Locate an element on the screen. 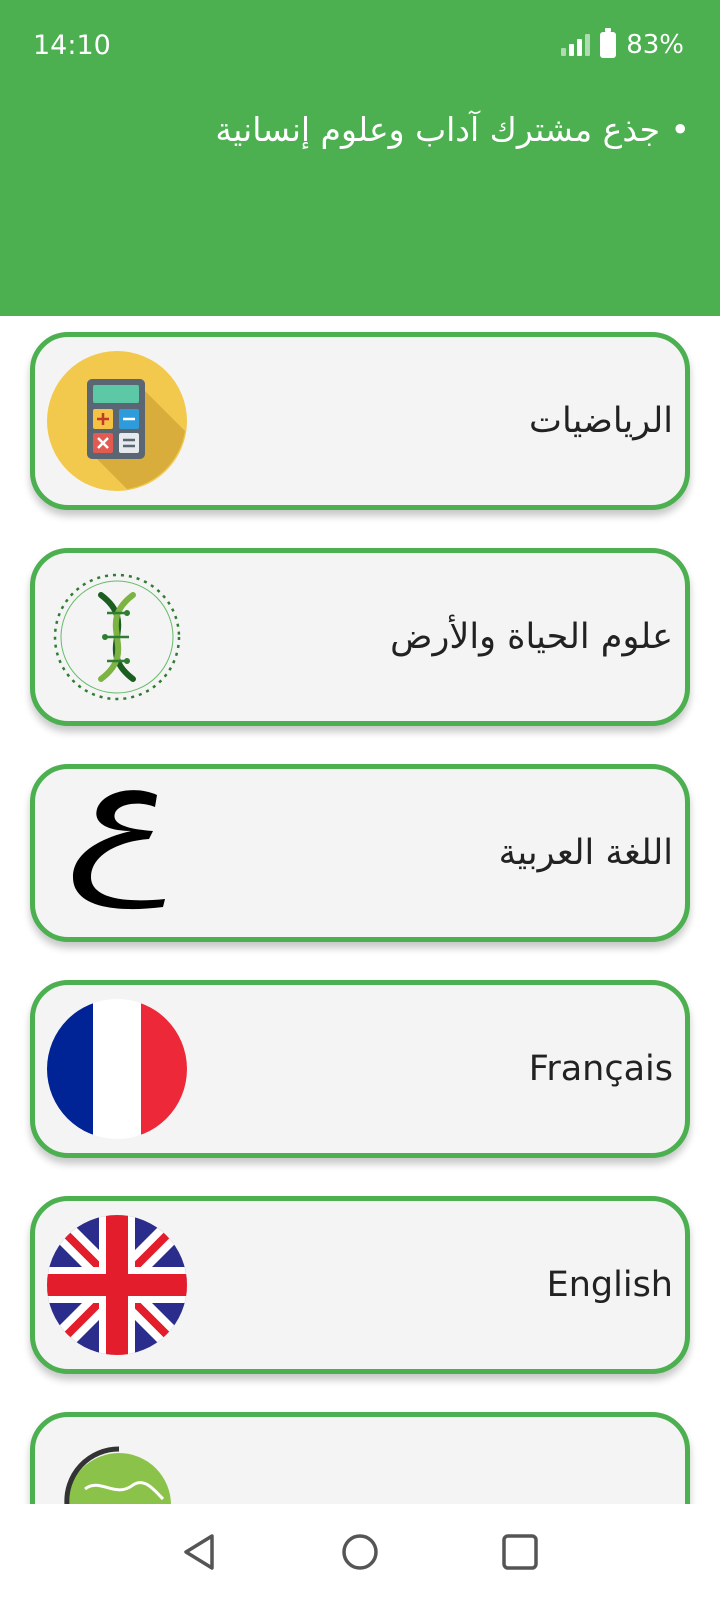 The image size is (720, 1600). home-circle-icon is located at coordinates (360, 1552).